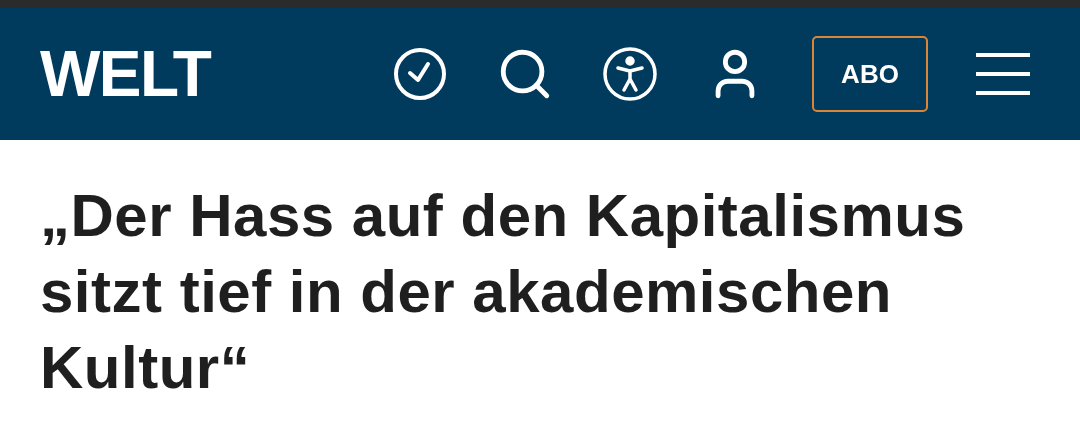  Describe the element at coordinates (870, 74) in the screenshot. I see `subscribe-button: ABO` at that location.